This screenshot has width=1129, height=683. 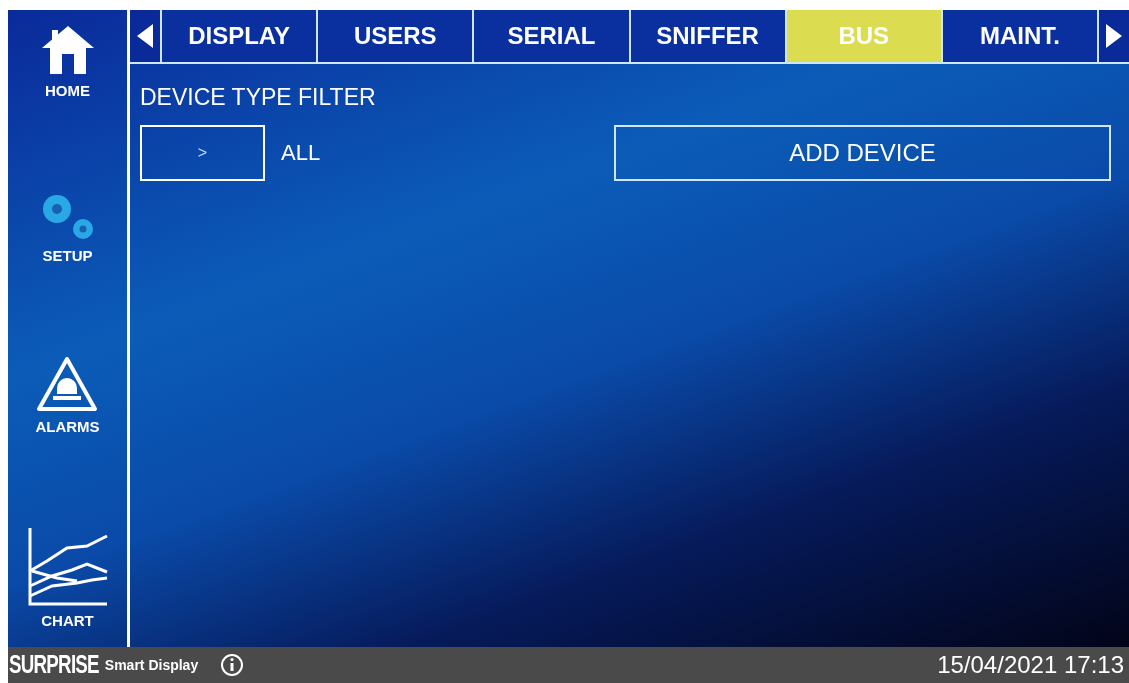 I want to click on tab: SNIFFER, so click(x=708, y=36).